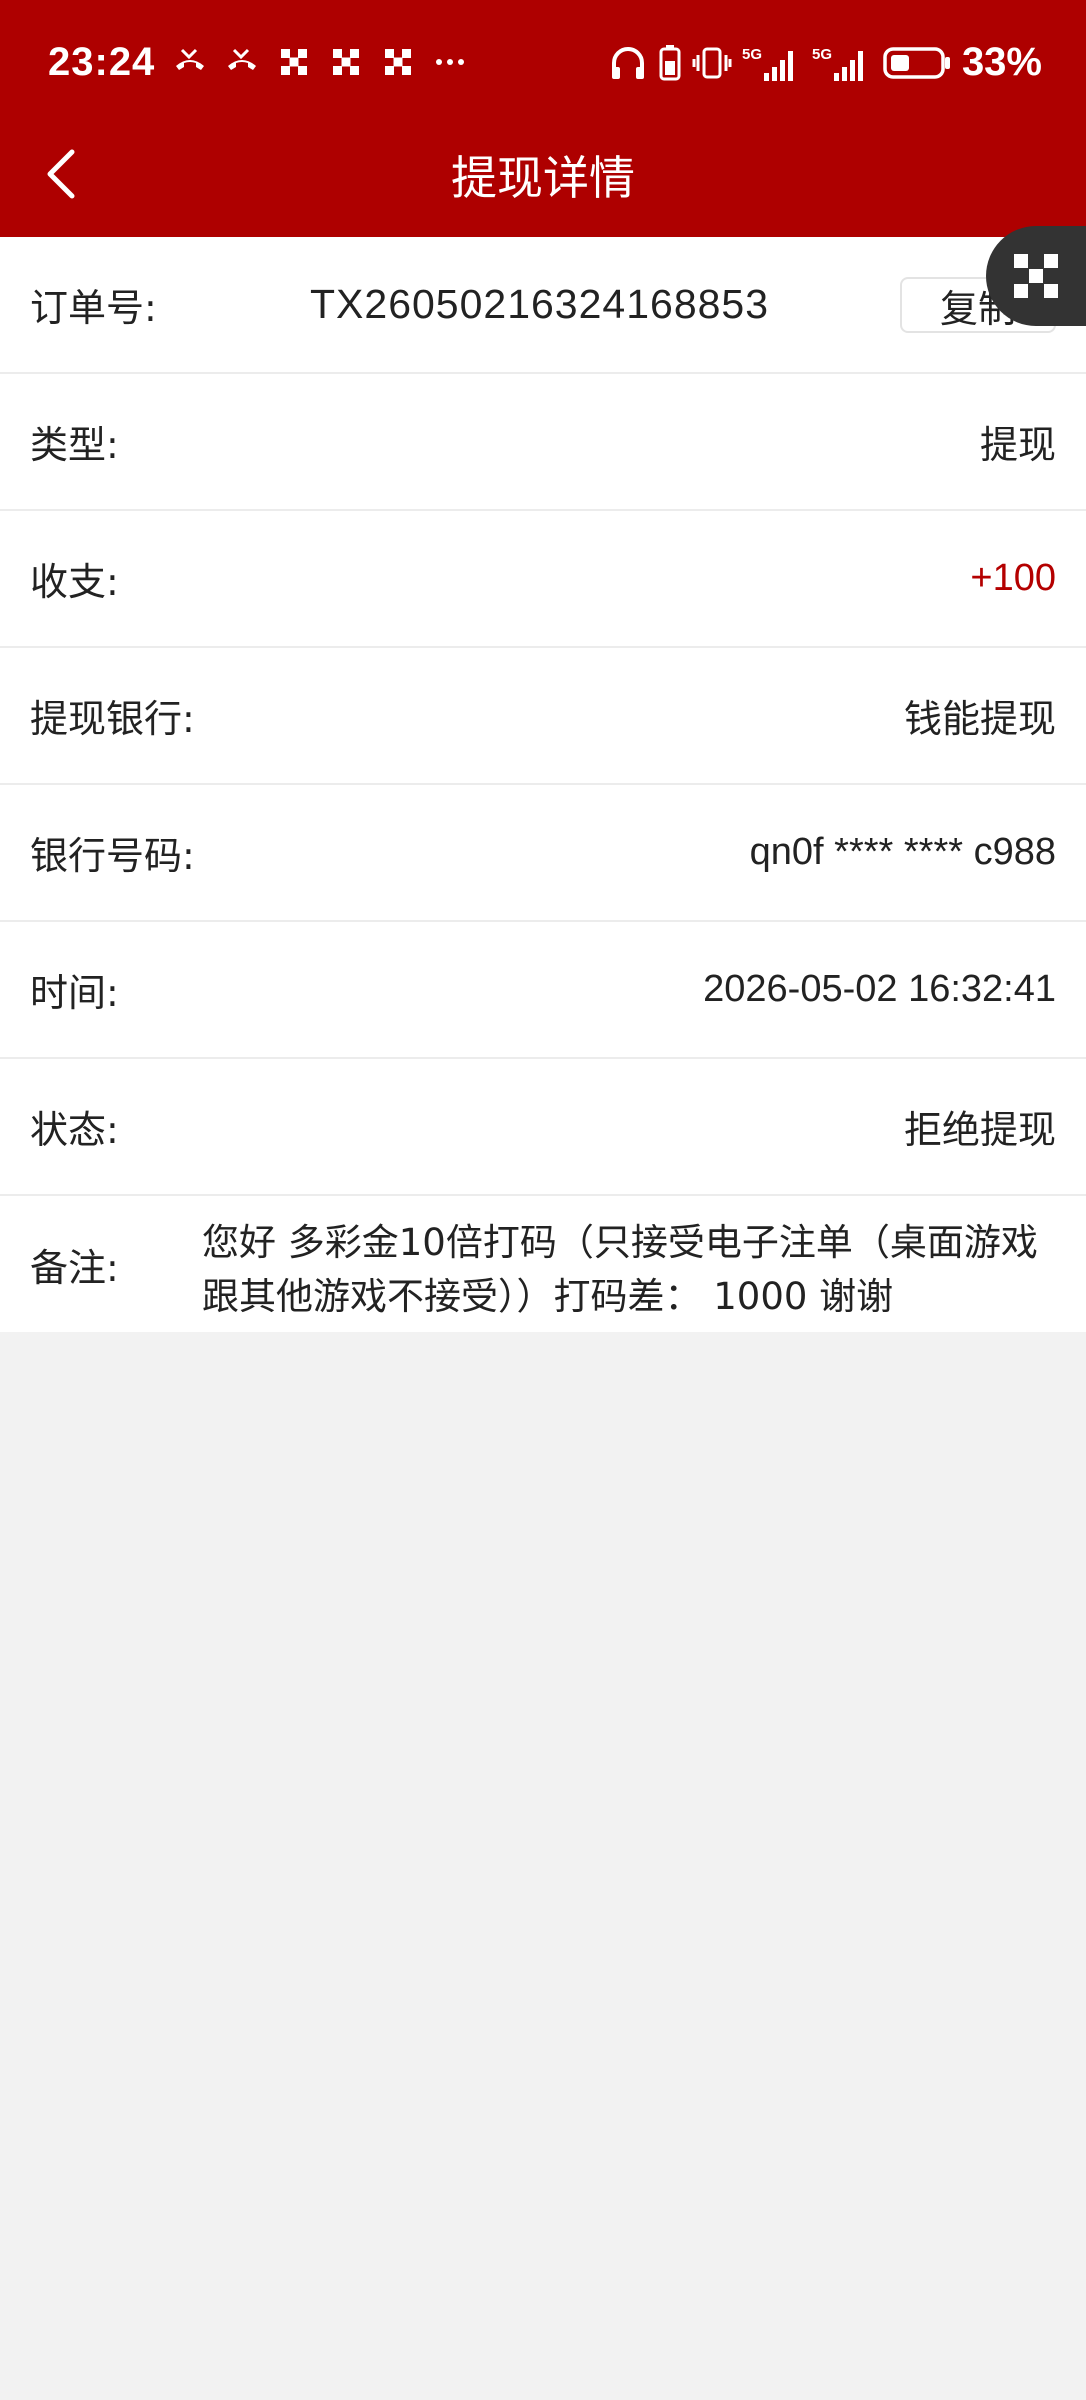  Describe the element at coordinates (979, 1131) in the screenshot. I see `status-value: 拒绝提现` at that location.